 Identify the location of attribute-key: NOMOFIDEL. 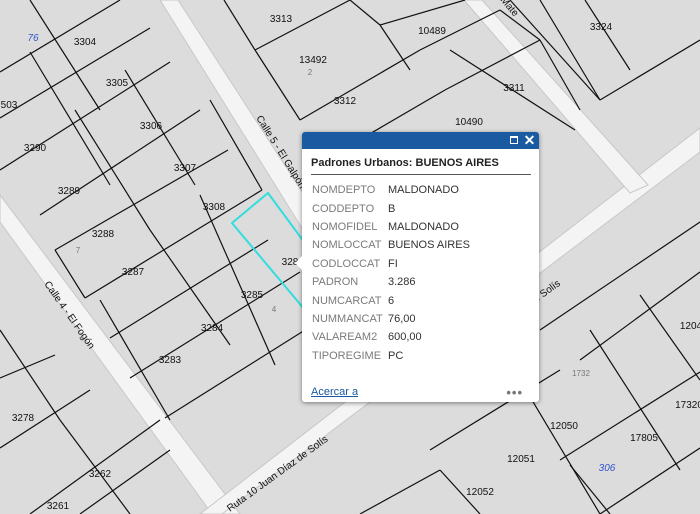
(345, 226).